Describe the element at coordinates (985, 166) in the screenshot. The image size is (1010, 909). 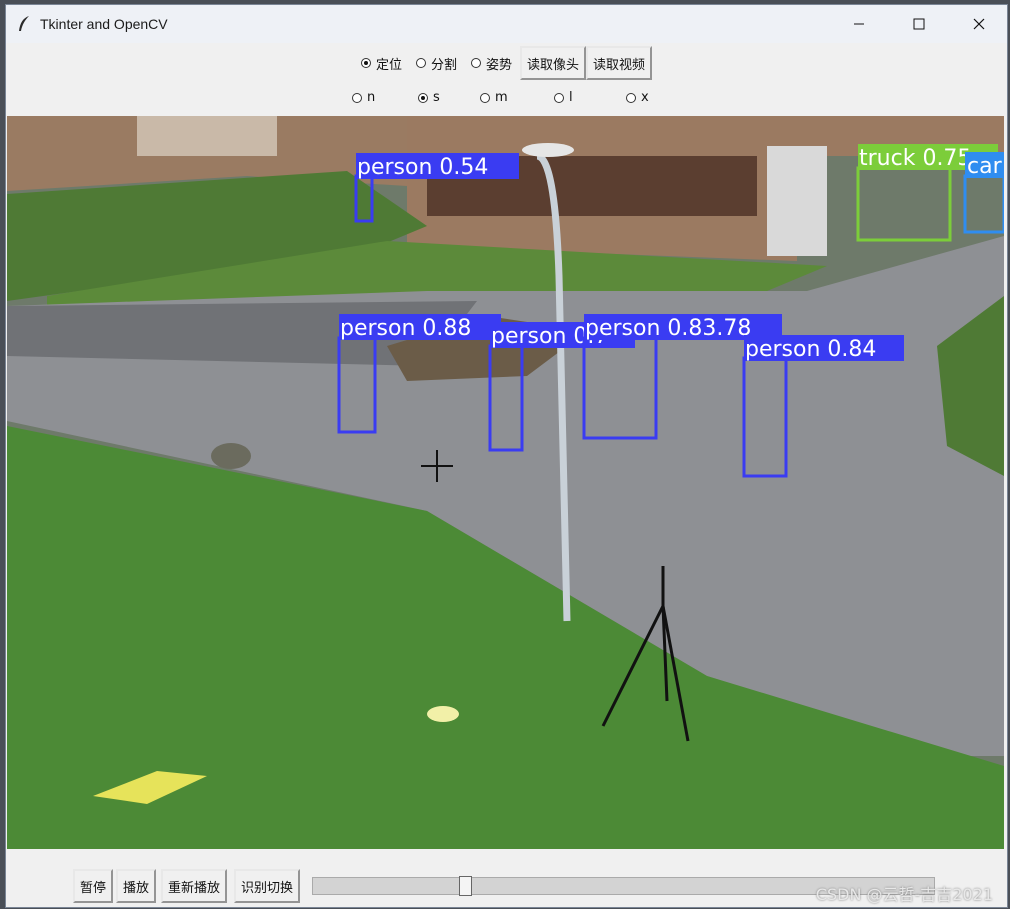
I see `det-label-car: car` at that location.